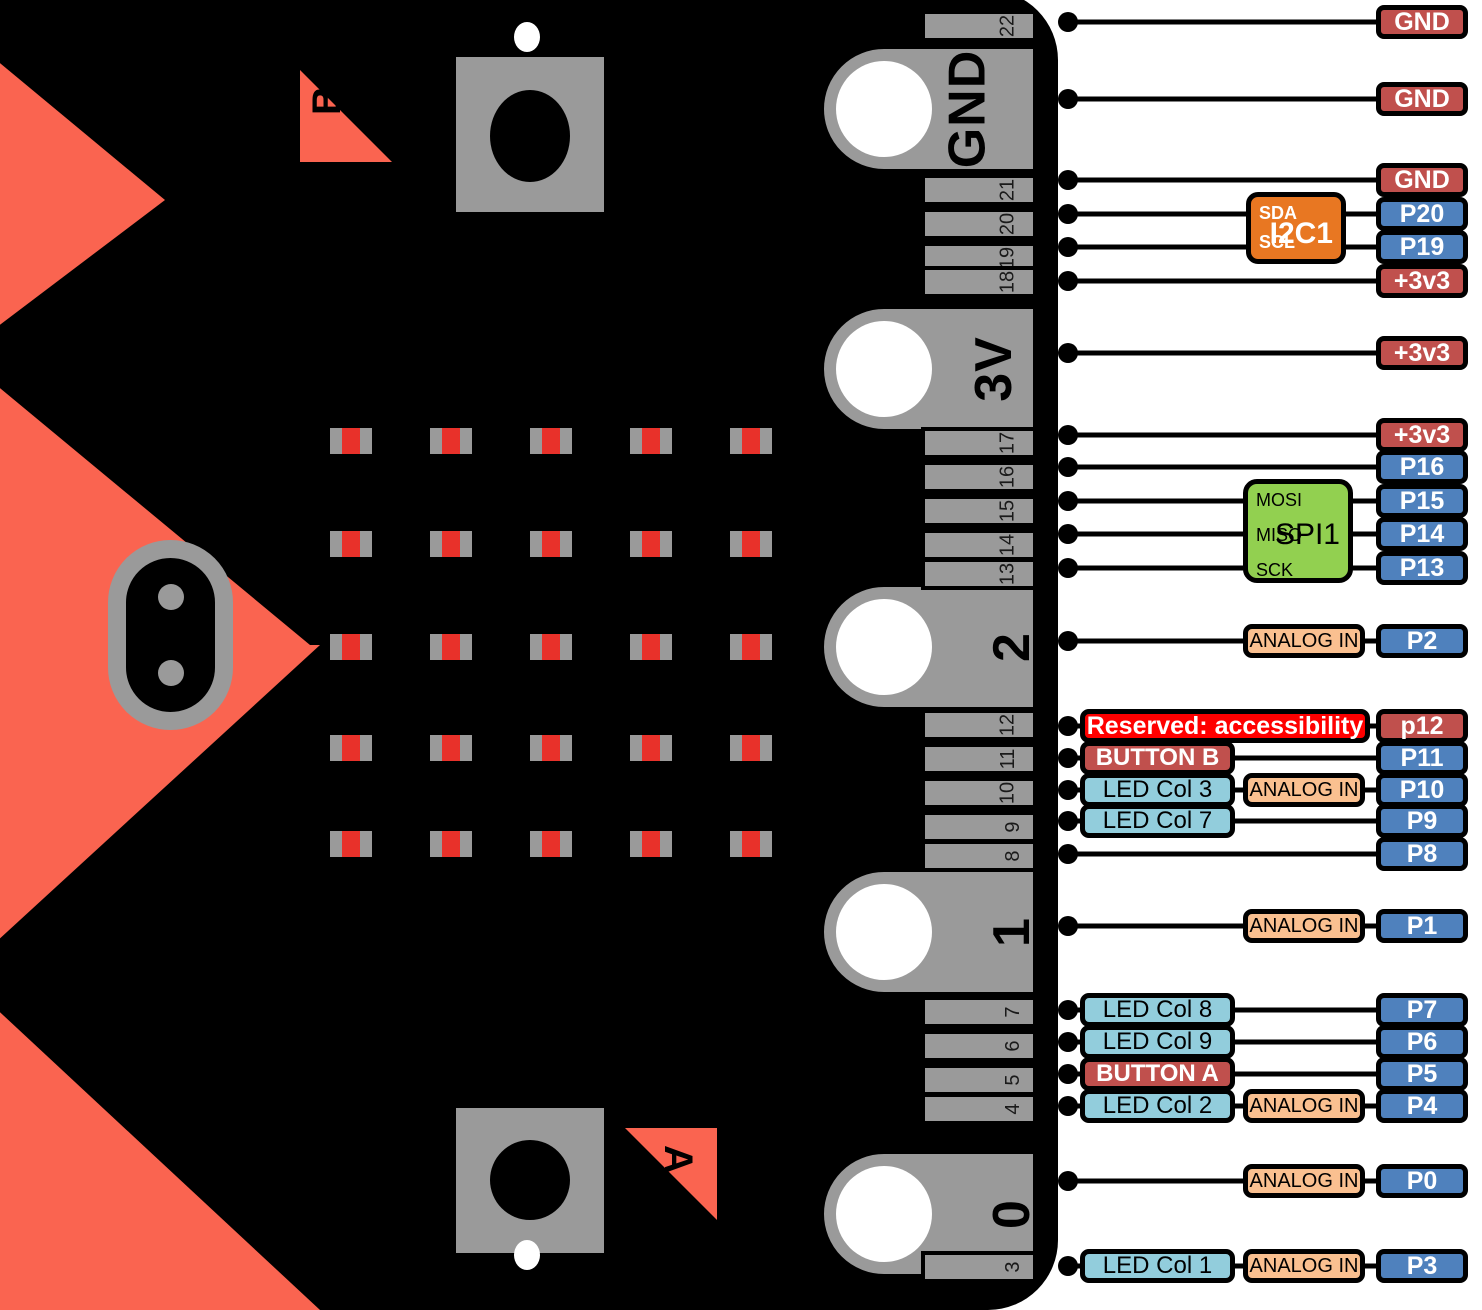  I want to click on touch-logo, so click(170, 635).